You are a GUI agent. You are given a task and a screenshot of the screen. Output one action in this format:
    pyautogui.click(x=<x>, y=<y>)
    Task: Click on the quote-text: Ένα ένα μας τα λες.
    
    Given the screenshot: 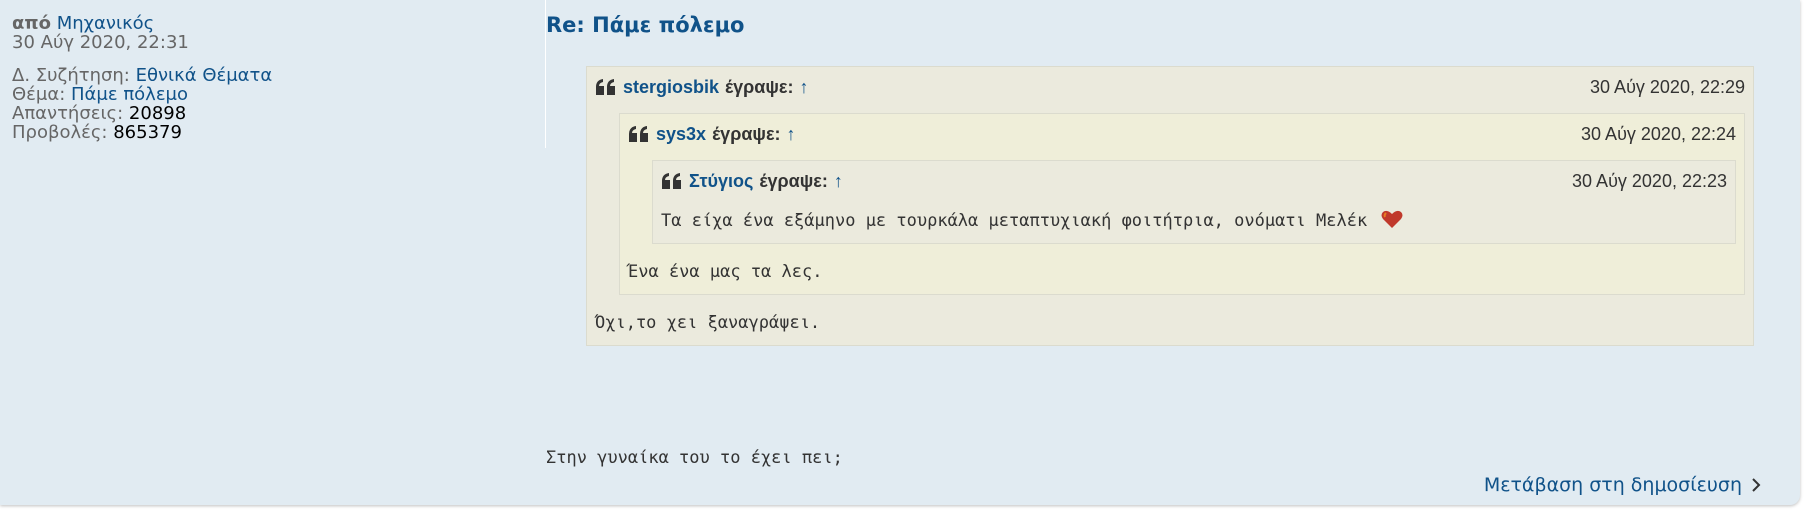 What is the action you would take?
    pyautogui.click(x=725, y=272)
    